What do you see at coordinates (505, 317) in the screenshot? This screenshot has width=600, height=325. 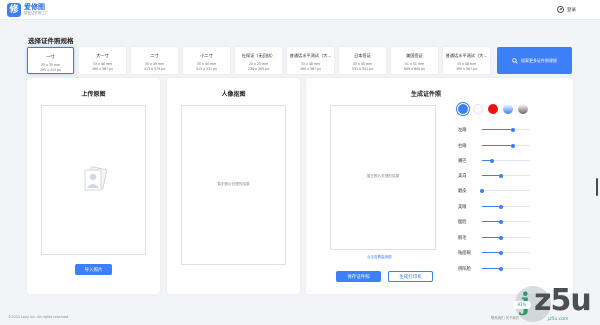 I see `footer-links: 联系我们 关于我们` at bounding box center [505, 317].